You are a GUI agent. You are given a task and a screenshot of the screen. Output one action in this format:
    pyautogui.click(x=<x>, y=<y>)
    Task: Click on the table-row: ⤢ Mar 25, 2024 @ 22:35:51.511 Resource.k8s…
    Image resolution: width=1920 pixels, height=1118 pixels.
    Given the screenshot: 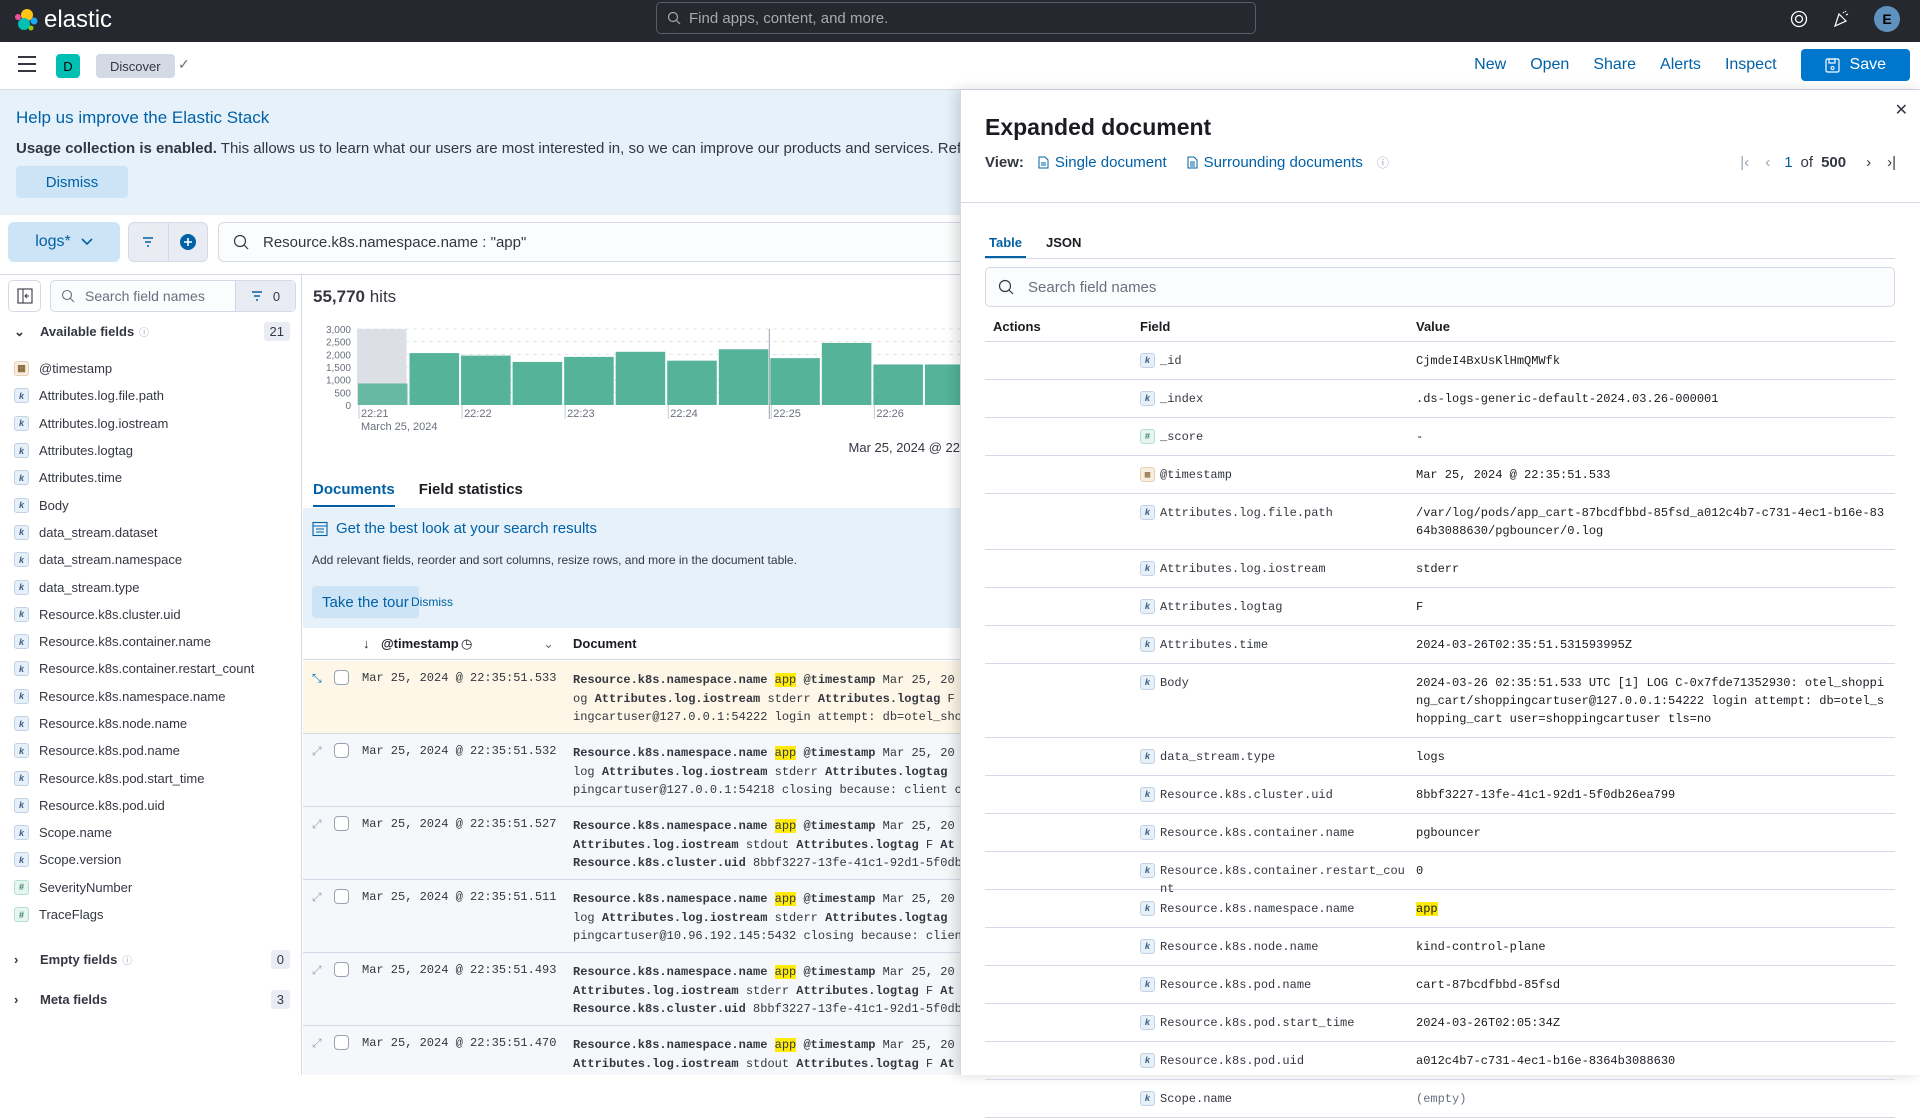 What is the action you would take?
    pyautogui.click(x=631, y=916)
    